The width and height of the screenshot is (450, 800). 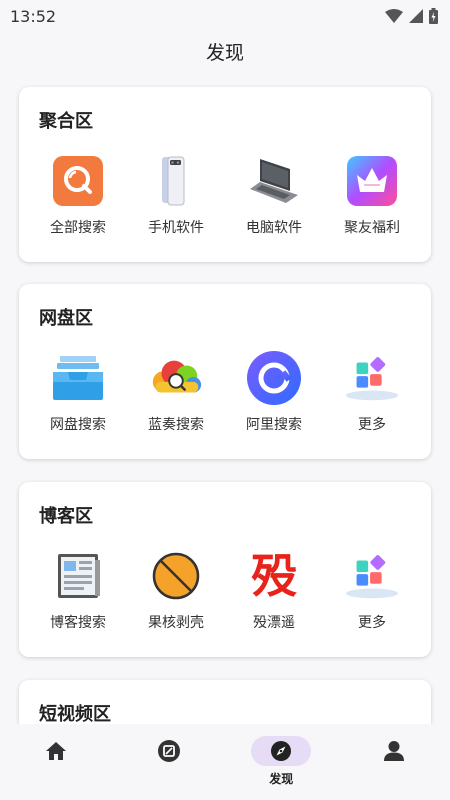 What do you see at coordinates (225, 16) in the screenshot?
I see `status-bar: 13:52` at bounding box center [225, 16].